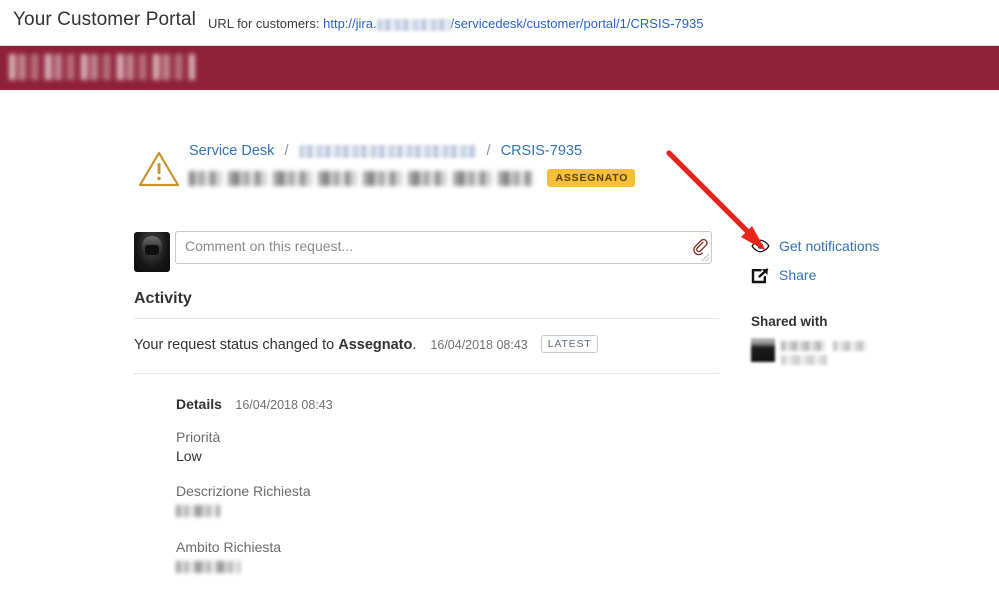 The height and width of the screenshot is (594, 999). What do you see at coordinates (499, 68) in the screenshot?
I see `brand-banner` at bounding box center [499, 68].